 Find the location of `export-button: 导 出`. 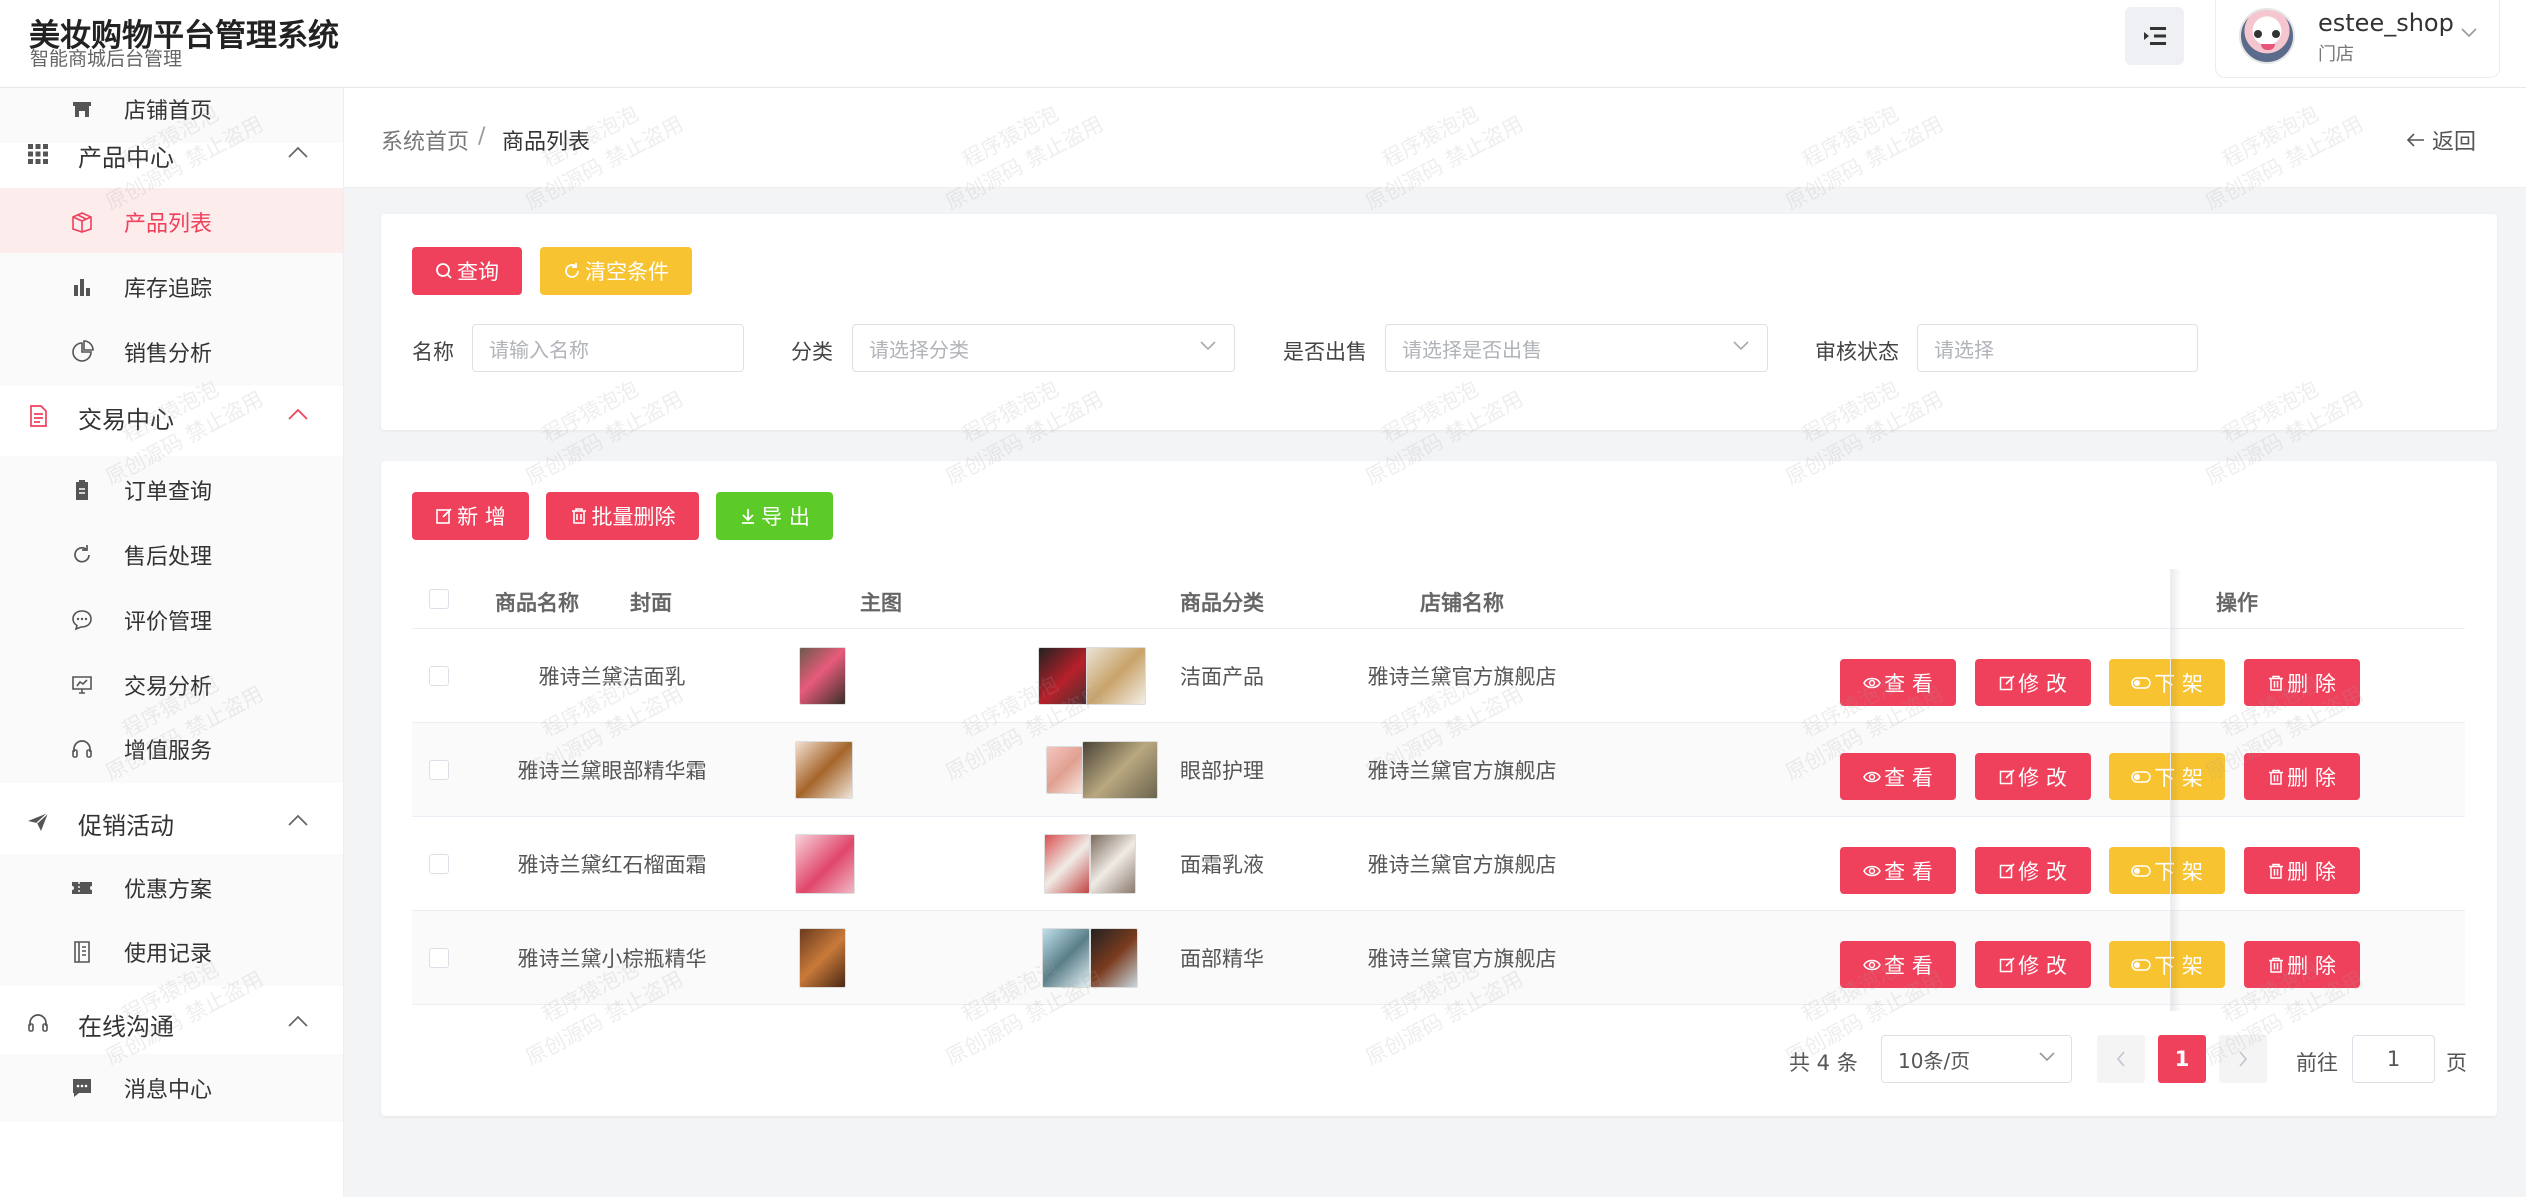

export-button: 导 出 is located at coordinates (774, 516).